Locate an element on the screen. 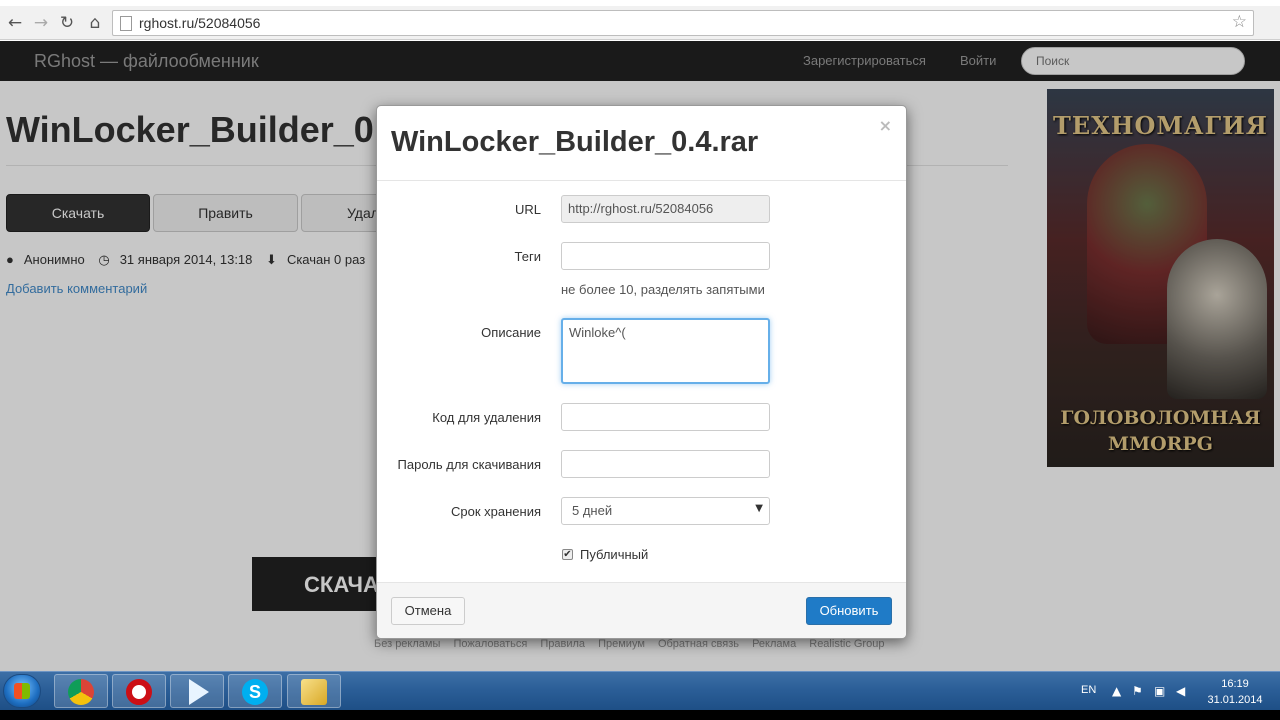  modal-footer: Отмена Обновить is located at coordinates (641, 610).